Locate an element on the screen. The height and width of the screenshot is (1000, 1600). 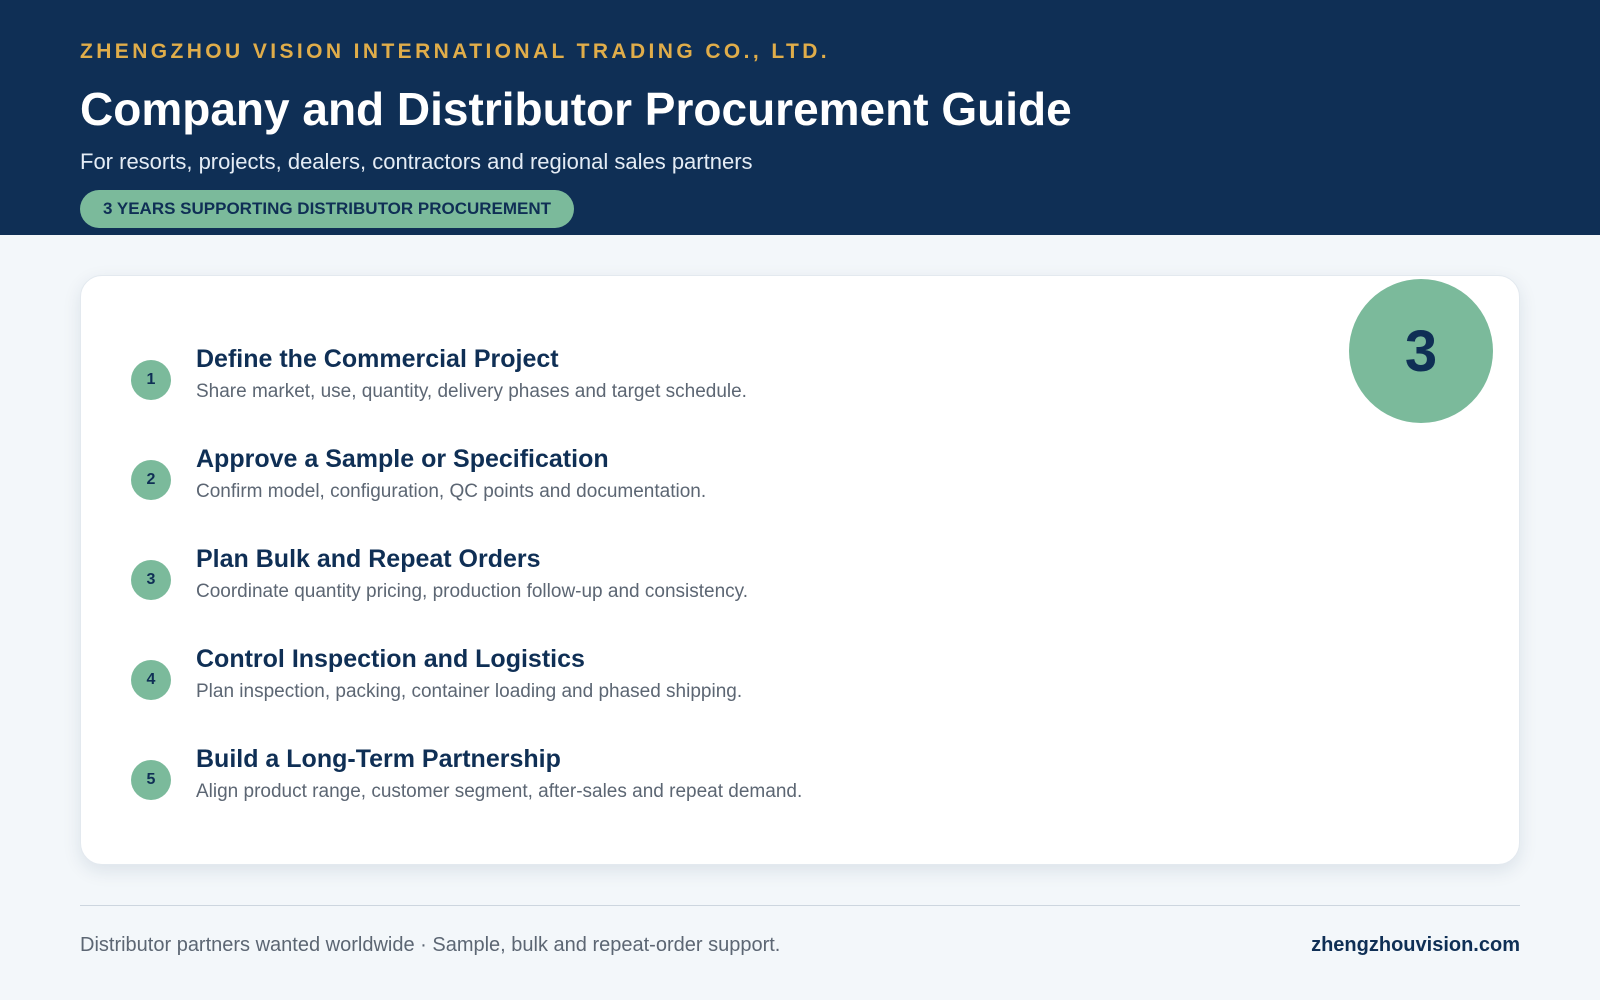
step-number: 3 is located at coordinates (151, 580).